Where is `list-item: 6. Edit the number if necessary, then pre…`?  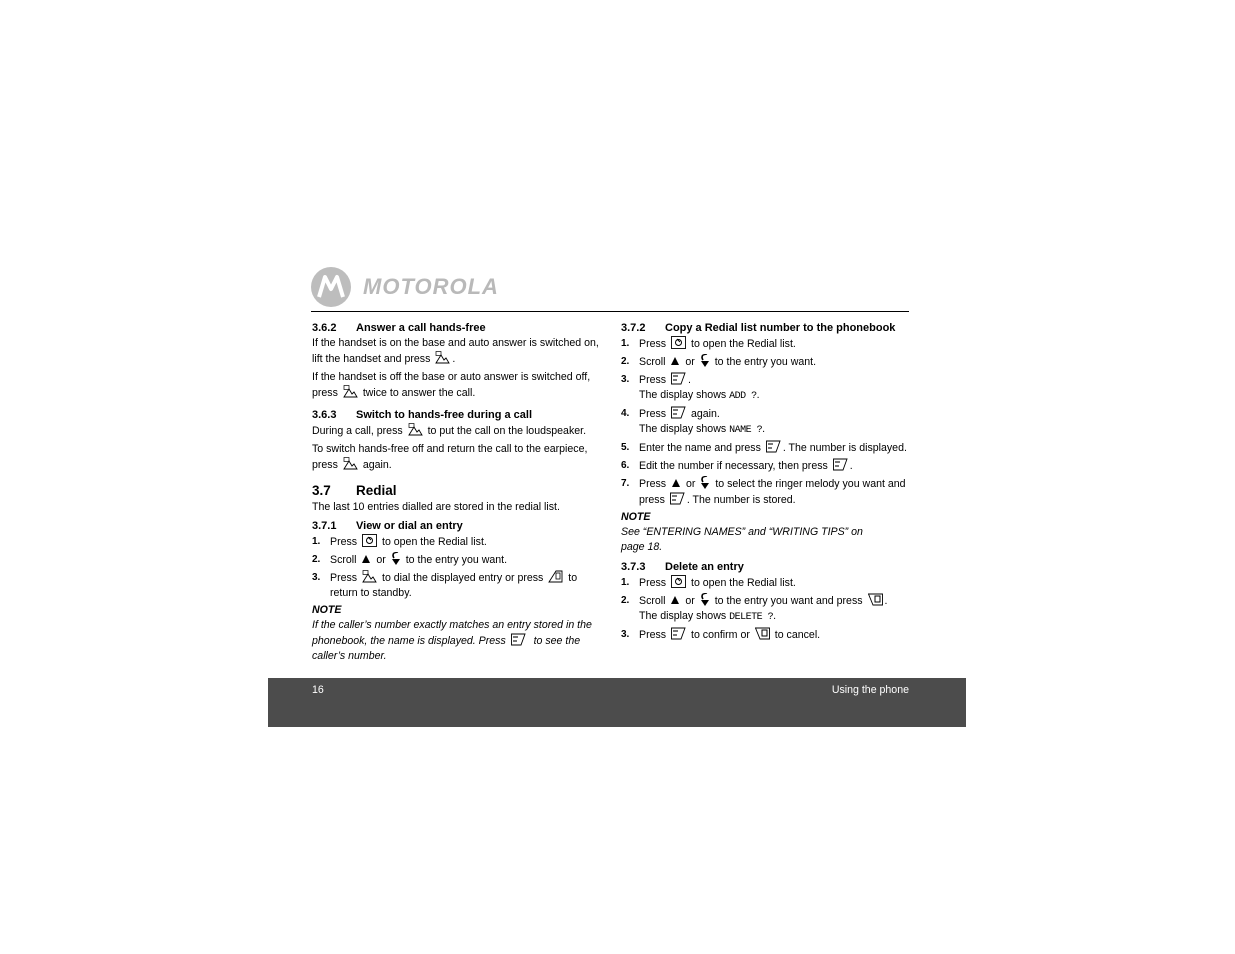
list-item: 6. Edit the number if necessary, then pre… is located at coordinates (737, 465).